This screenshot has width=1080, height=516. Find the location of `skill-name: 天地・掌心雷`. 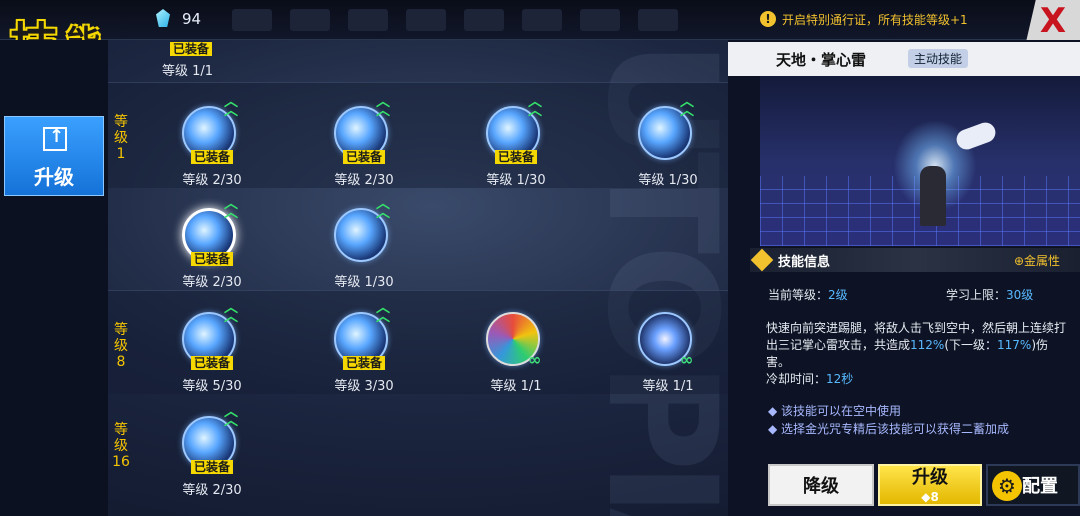

skill-name: 天地・掌心雷 is located at coordinates (821, 60).